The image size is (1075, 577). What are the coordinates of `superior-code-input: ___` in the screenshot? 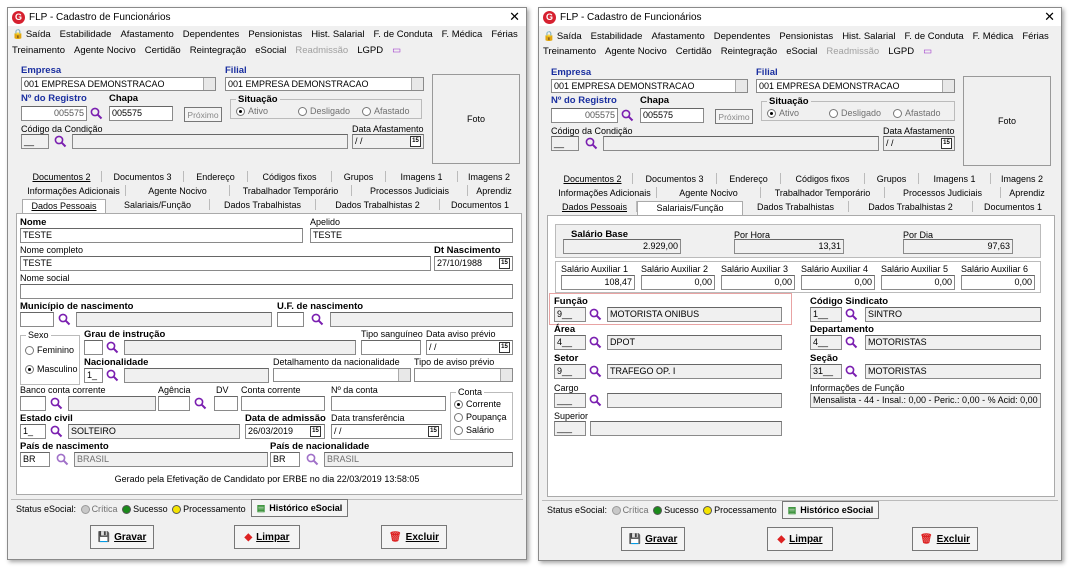 It's located at (570, 428).